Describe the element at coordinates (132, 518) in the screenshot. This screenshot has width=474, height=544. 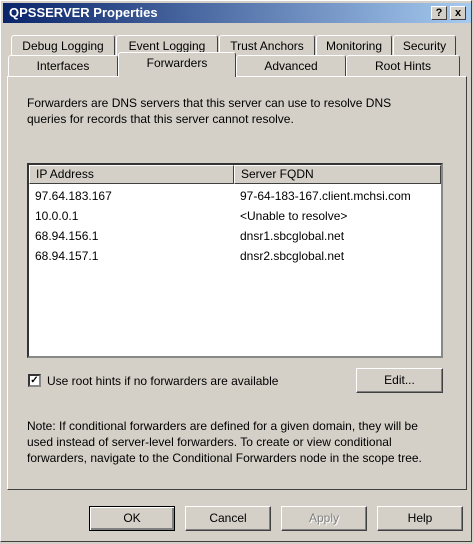
I see `ok-button: OK` at that location.